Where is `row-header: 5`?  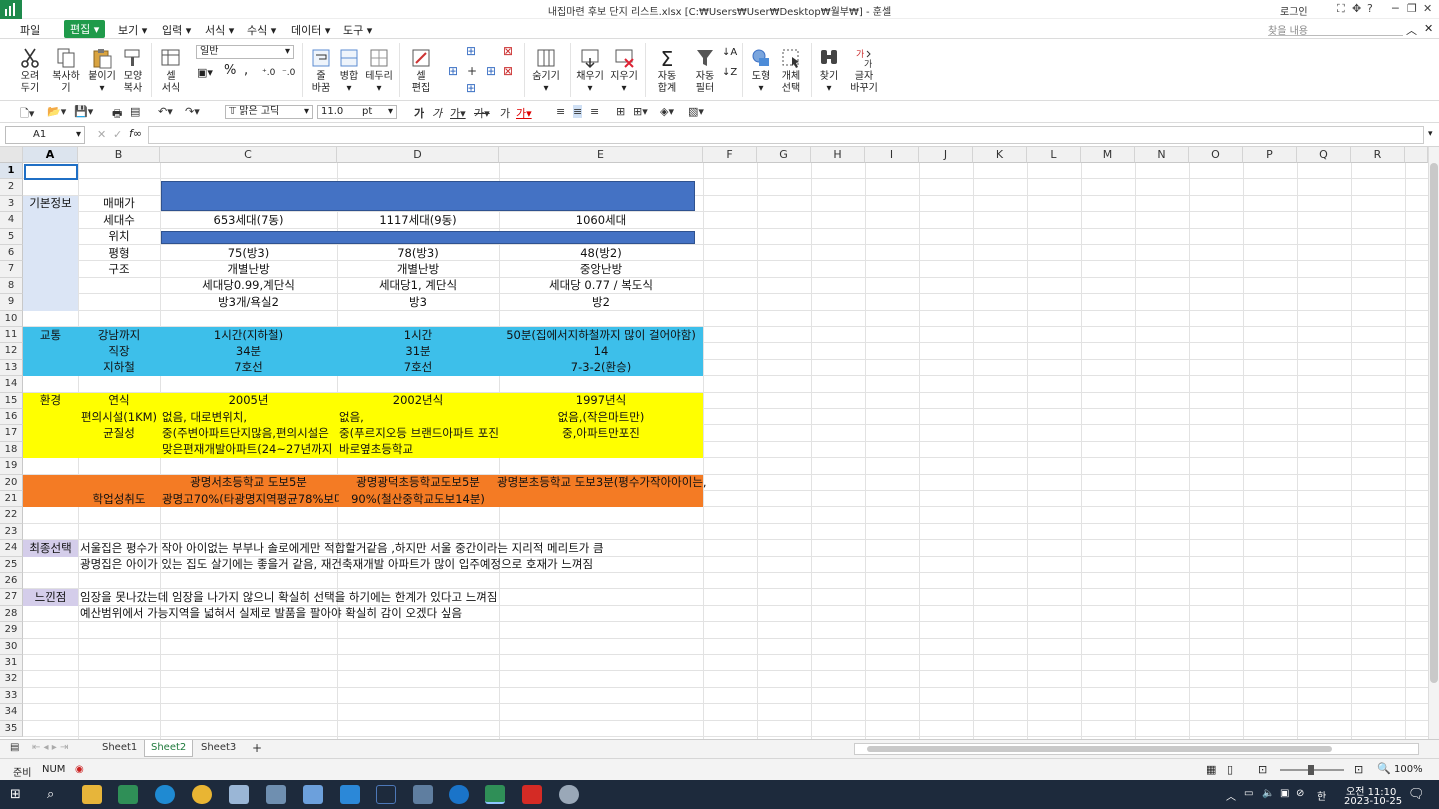 row-header: 5 is located at coordinates (11, 236).